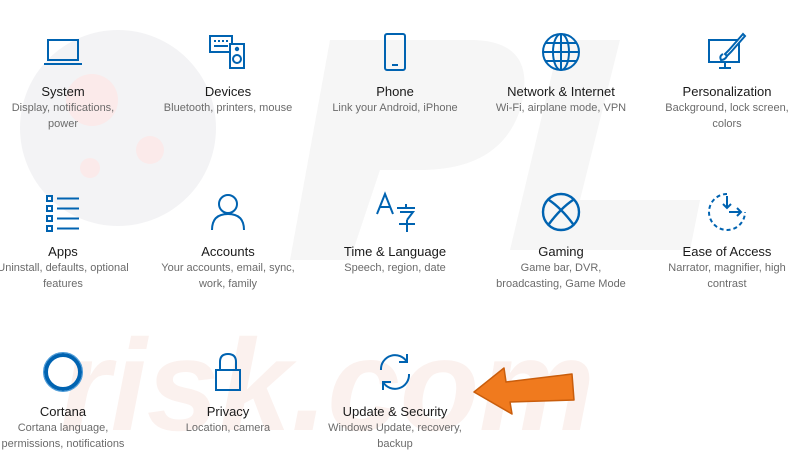 Image resolution: width=790 pixels, height=460 pixels. I want to click on tile-desc: Wi-Fi, airplane mode, VPN, so click(561, 108).